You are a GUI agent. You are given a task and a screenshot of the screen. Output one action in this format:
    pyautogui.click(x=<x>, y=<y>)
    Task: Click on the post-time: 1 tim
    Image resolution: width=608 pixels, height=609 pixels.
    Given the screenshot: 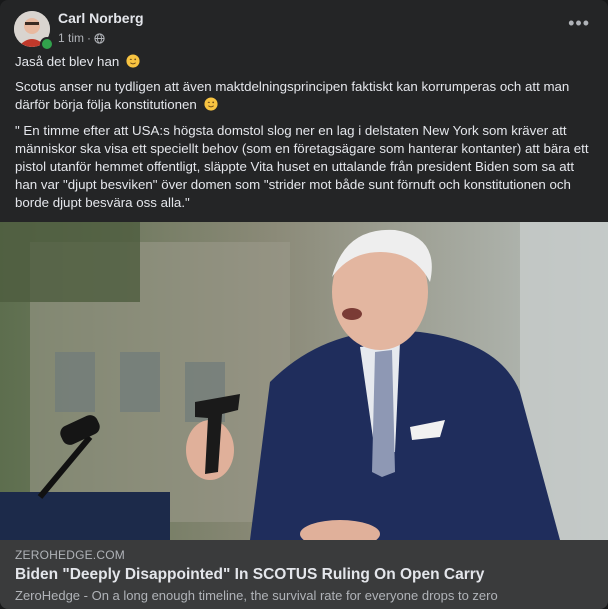 What is the action you would take?
    pyautogui.click(x=71, y=38)
    